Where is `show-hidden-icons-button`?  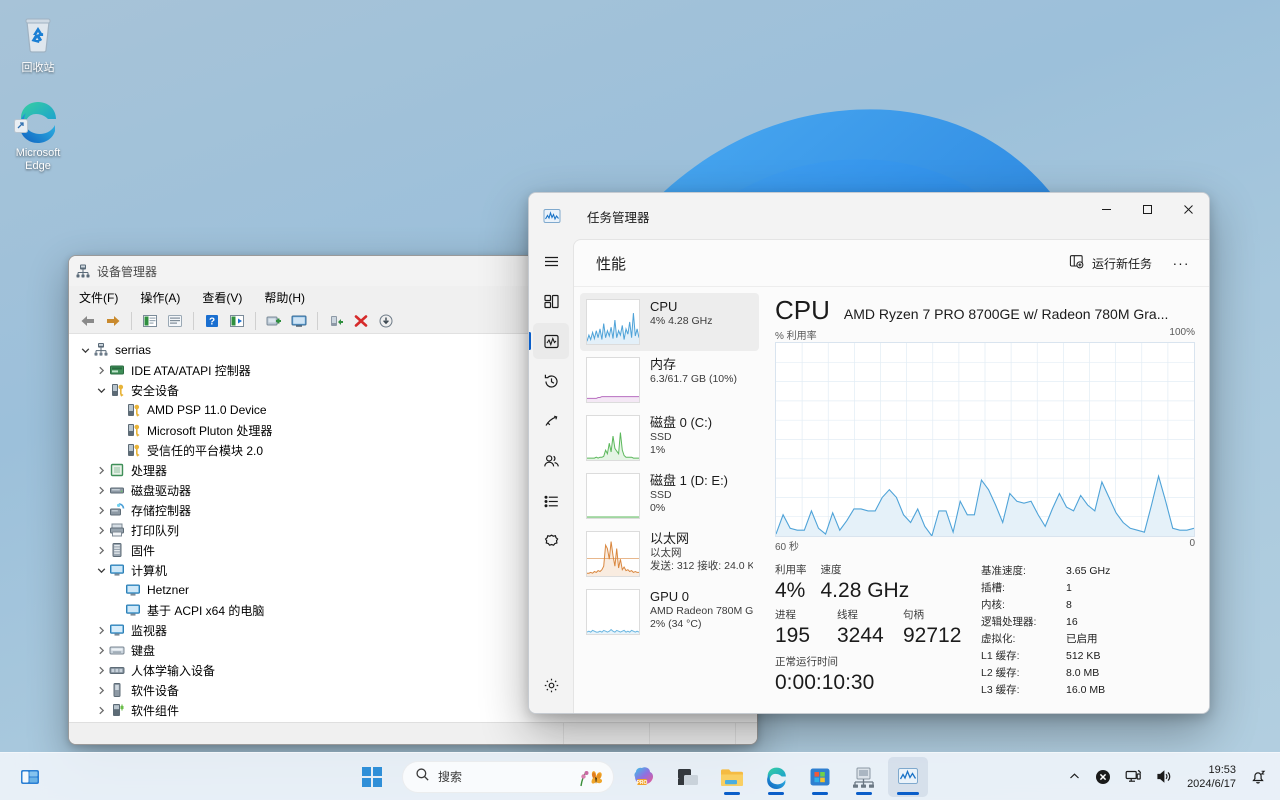
show-hidden-icons-button is located at coordinates (1074, 776).